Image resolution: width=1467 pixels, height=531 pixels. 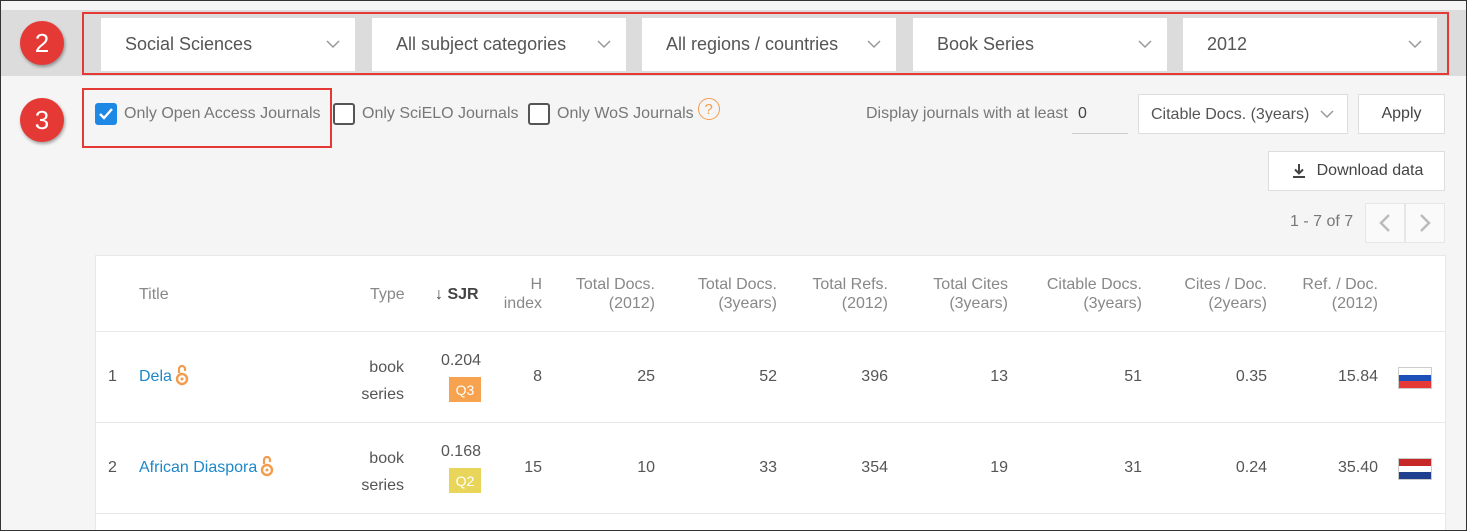 I want to click on wos-label: Only WoS Journals, so click(x=625, y=113).